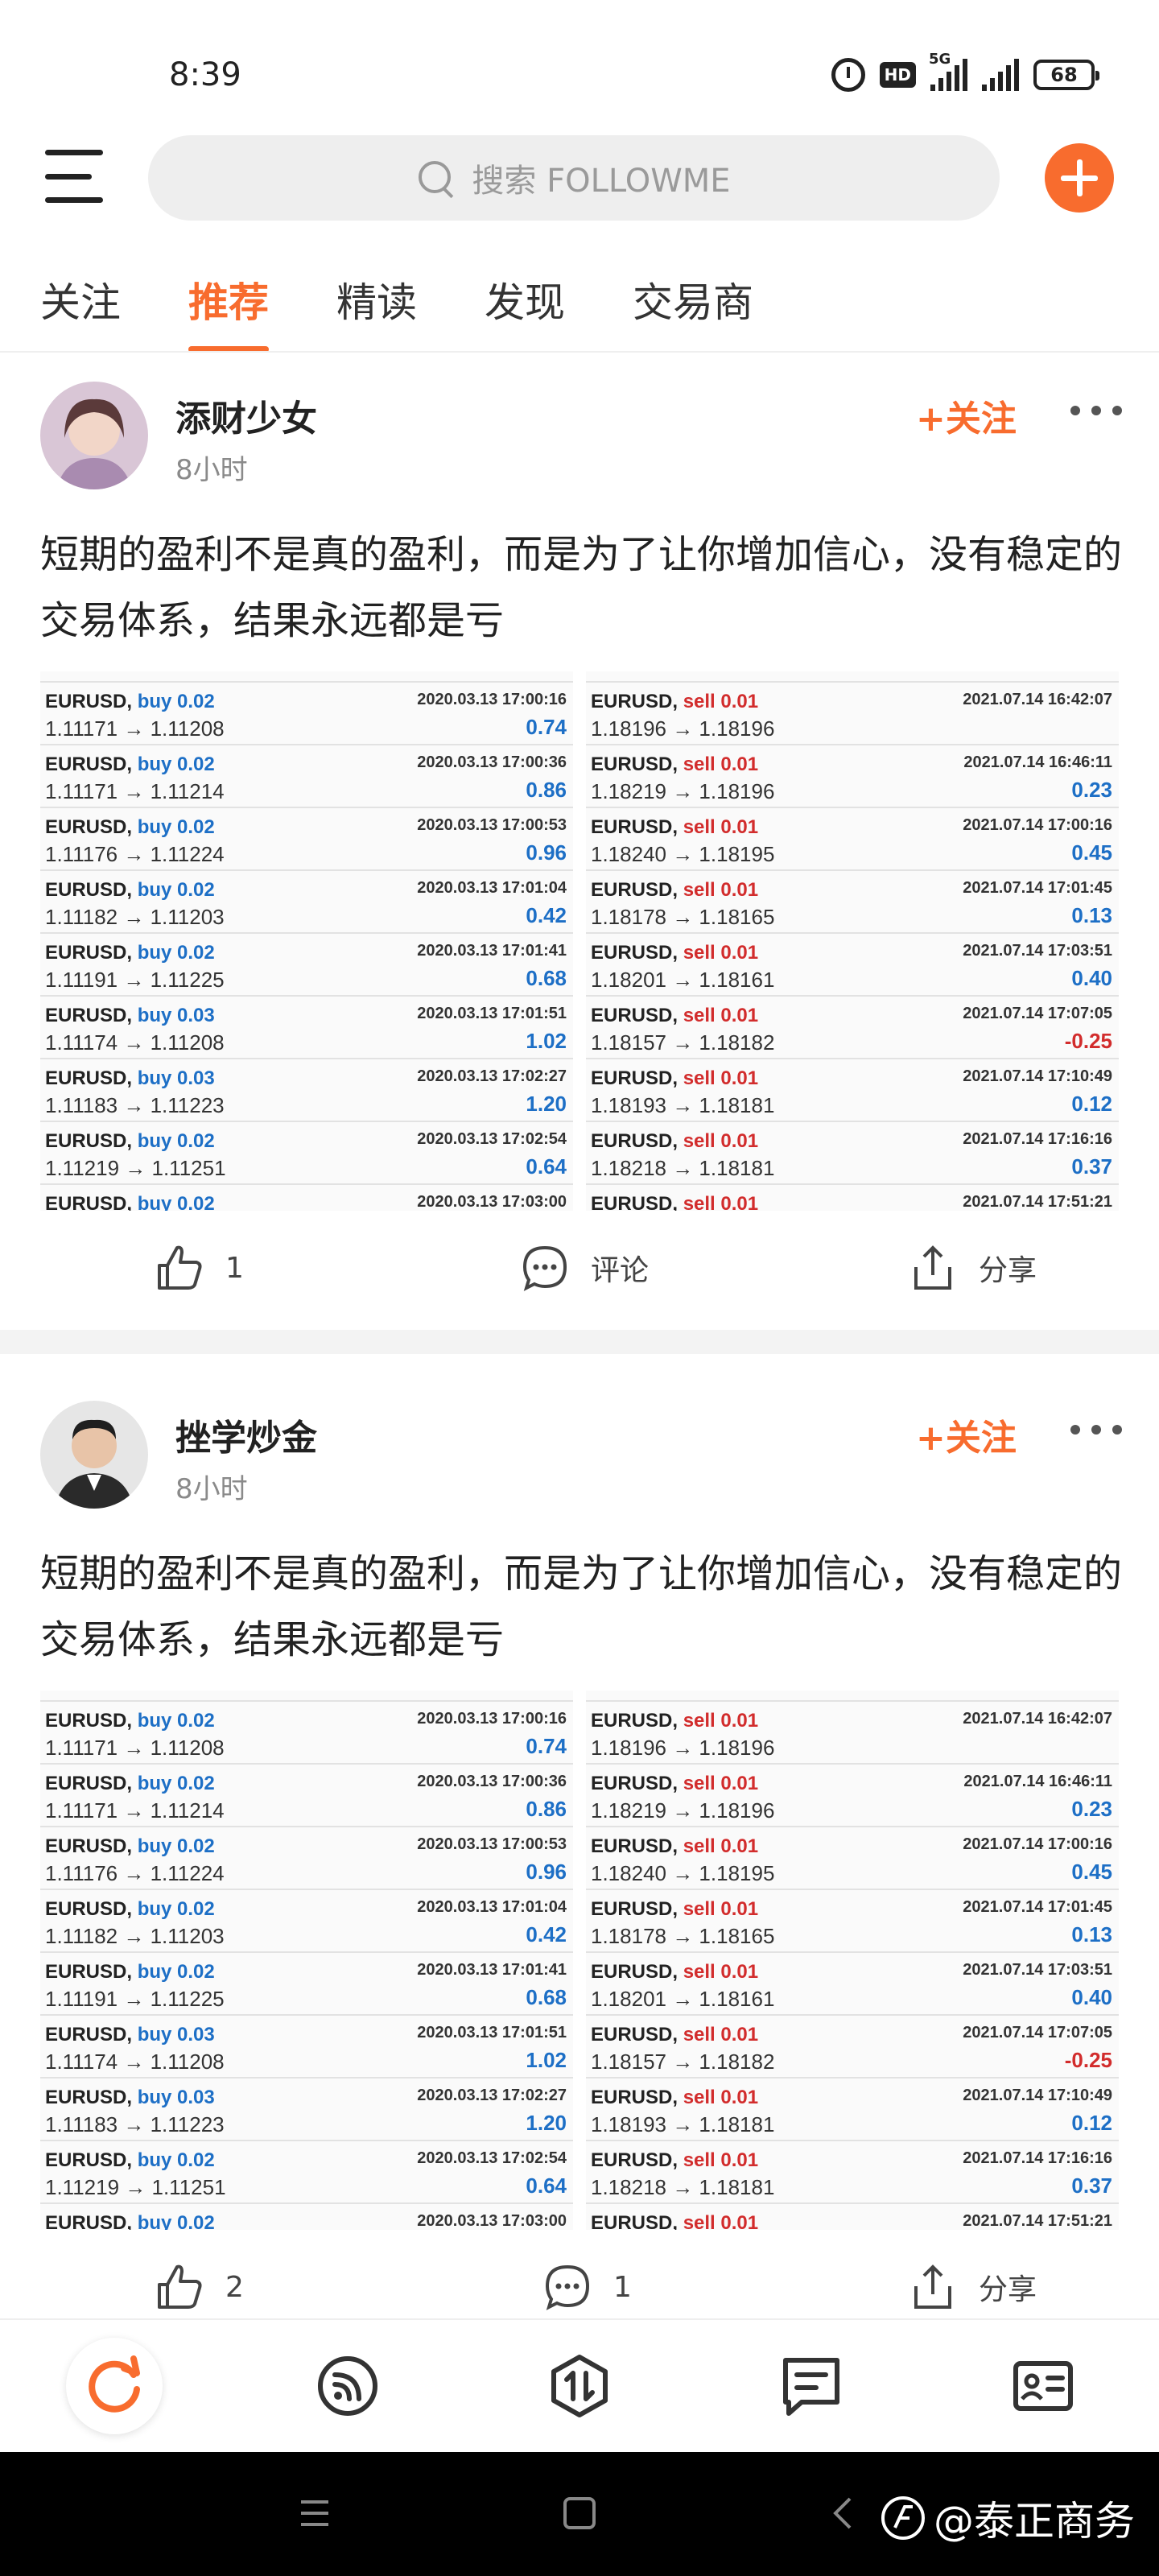  What do you see at coordinates (135, 1042) in the screenshot?
I see `trade-price: 1.11174 → 1.11208` at bounding box center [135, 1042].